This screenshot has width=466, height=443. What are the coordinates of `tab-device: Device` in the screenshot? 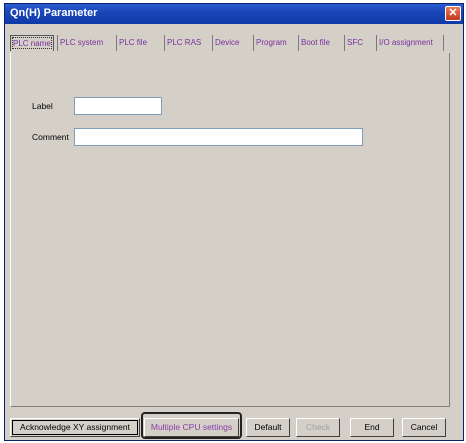 It's located at (231, 43).